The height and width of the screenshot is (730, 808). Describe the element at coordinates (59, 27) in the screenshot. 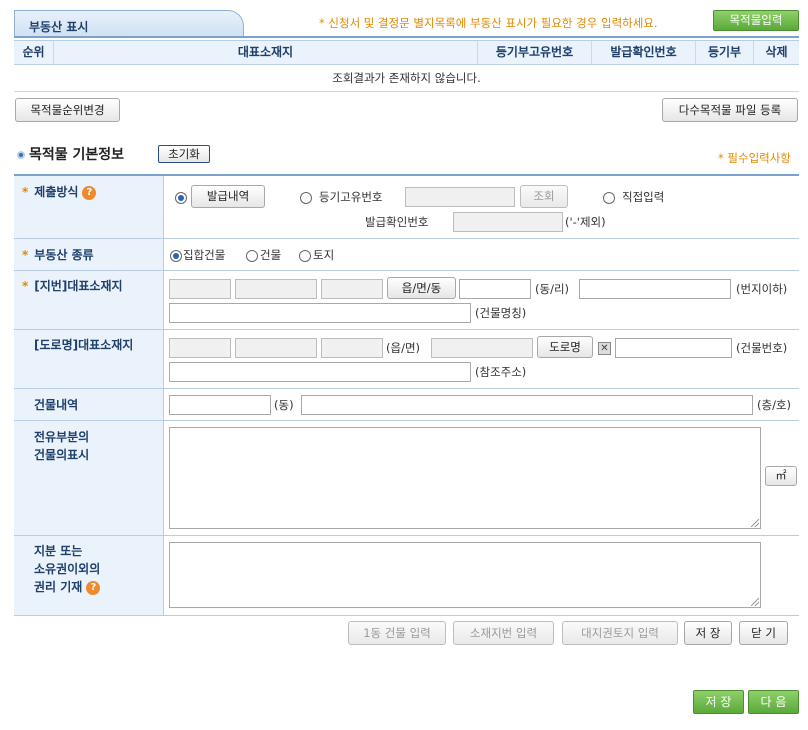

I see `tab-label: 부동산 표시` at that location.